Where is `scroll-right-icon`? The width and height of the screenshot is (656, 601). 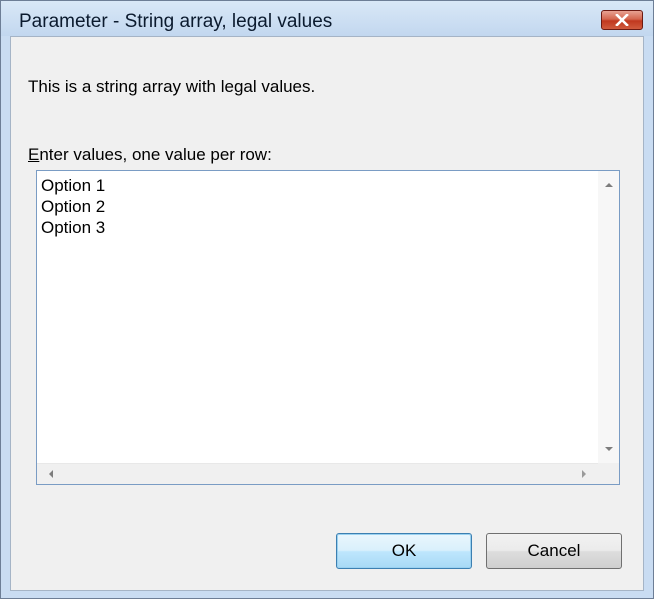
scroll-right-icon is located at coordinates (584, 474).